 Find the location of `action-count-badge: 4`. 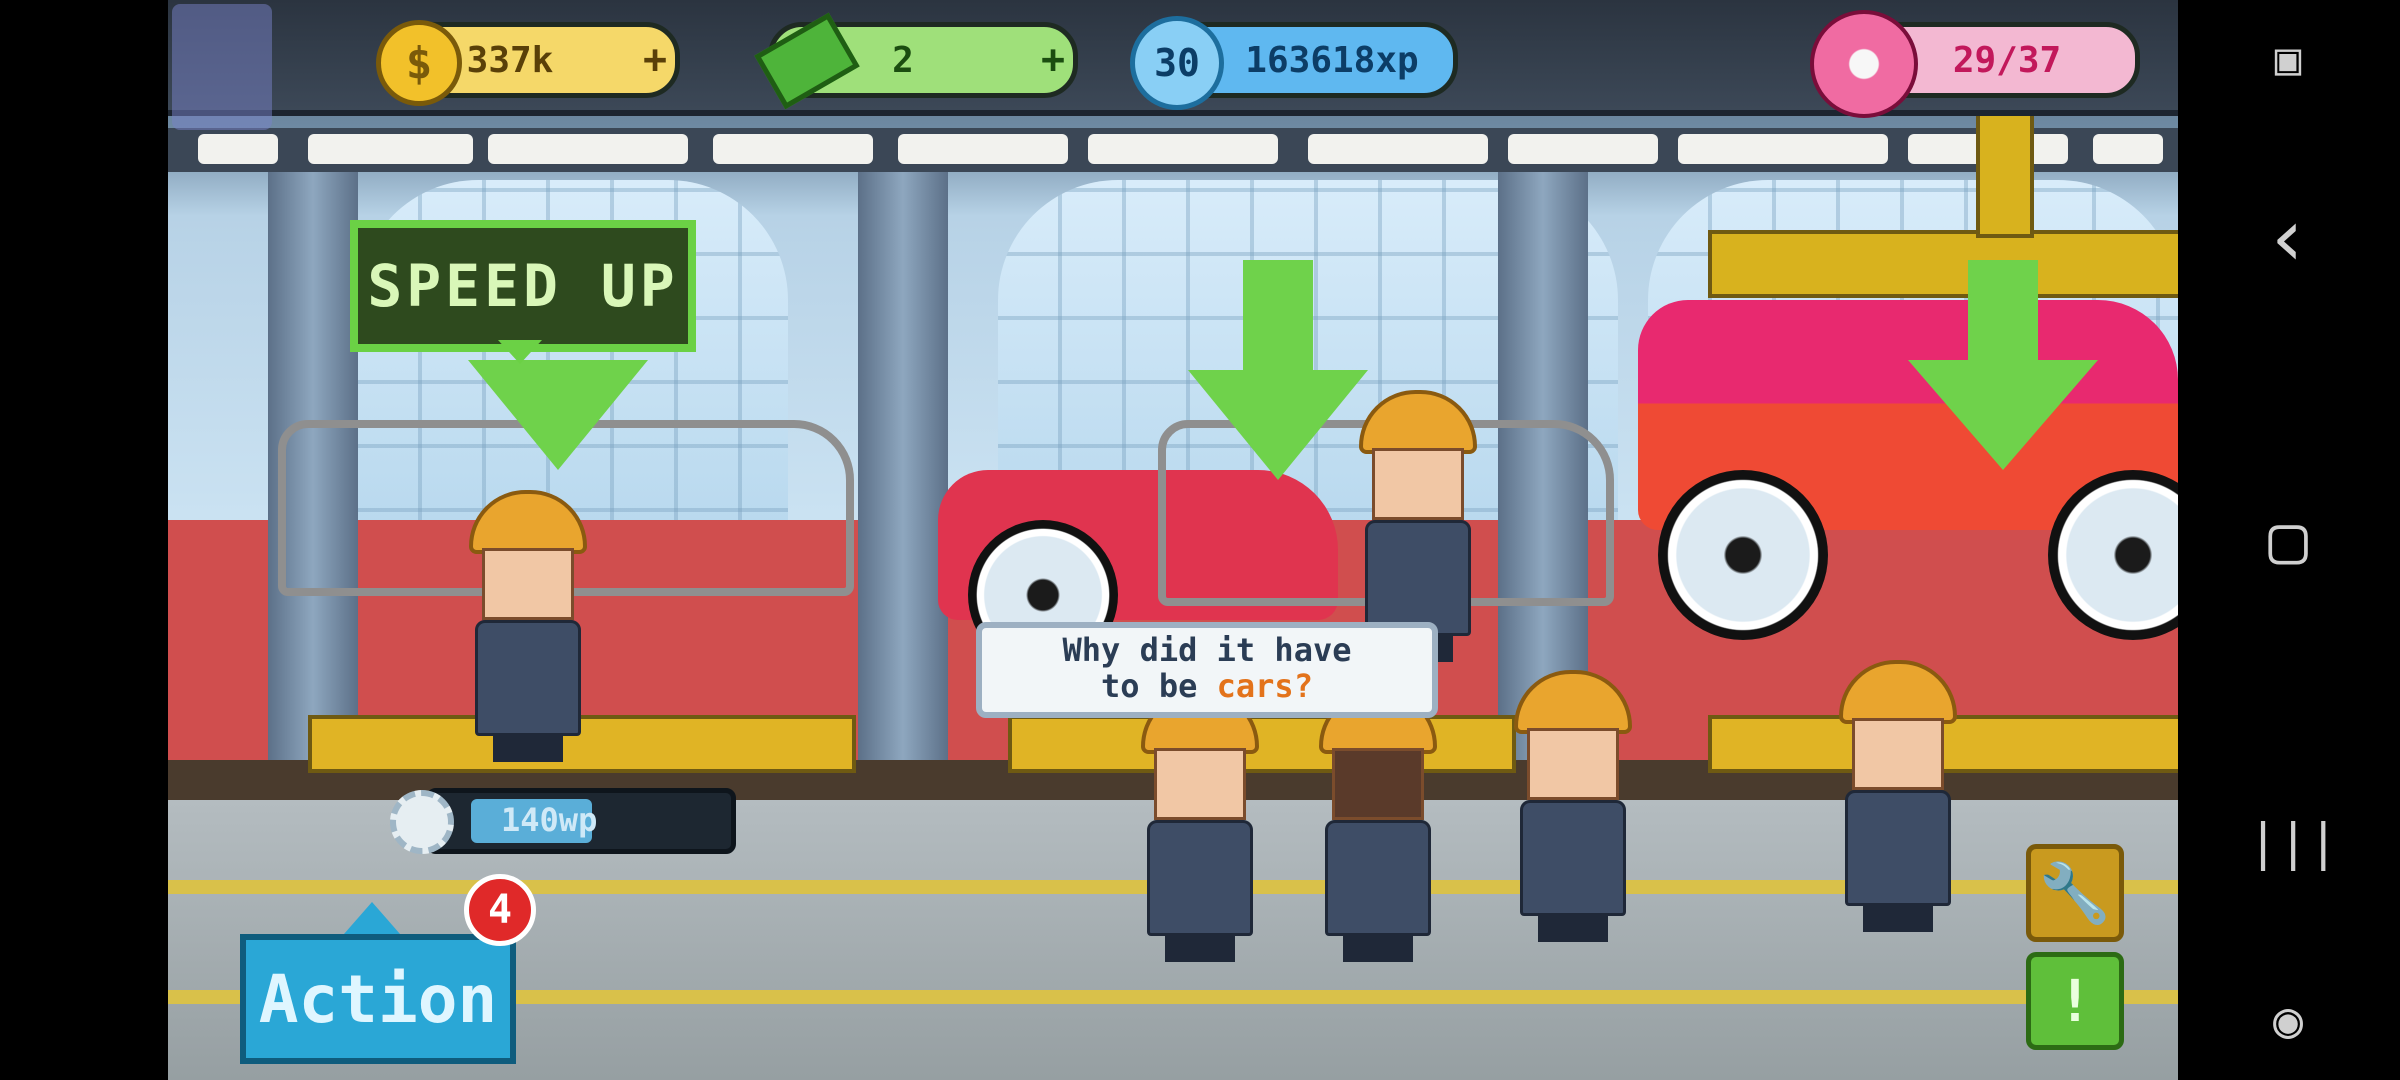

action-count-badge: 4 is located at coordinates (500, 910).